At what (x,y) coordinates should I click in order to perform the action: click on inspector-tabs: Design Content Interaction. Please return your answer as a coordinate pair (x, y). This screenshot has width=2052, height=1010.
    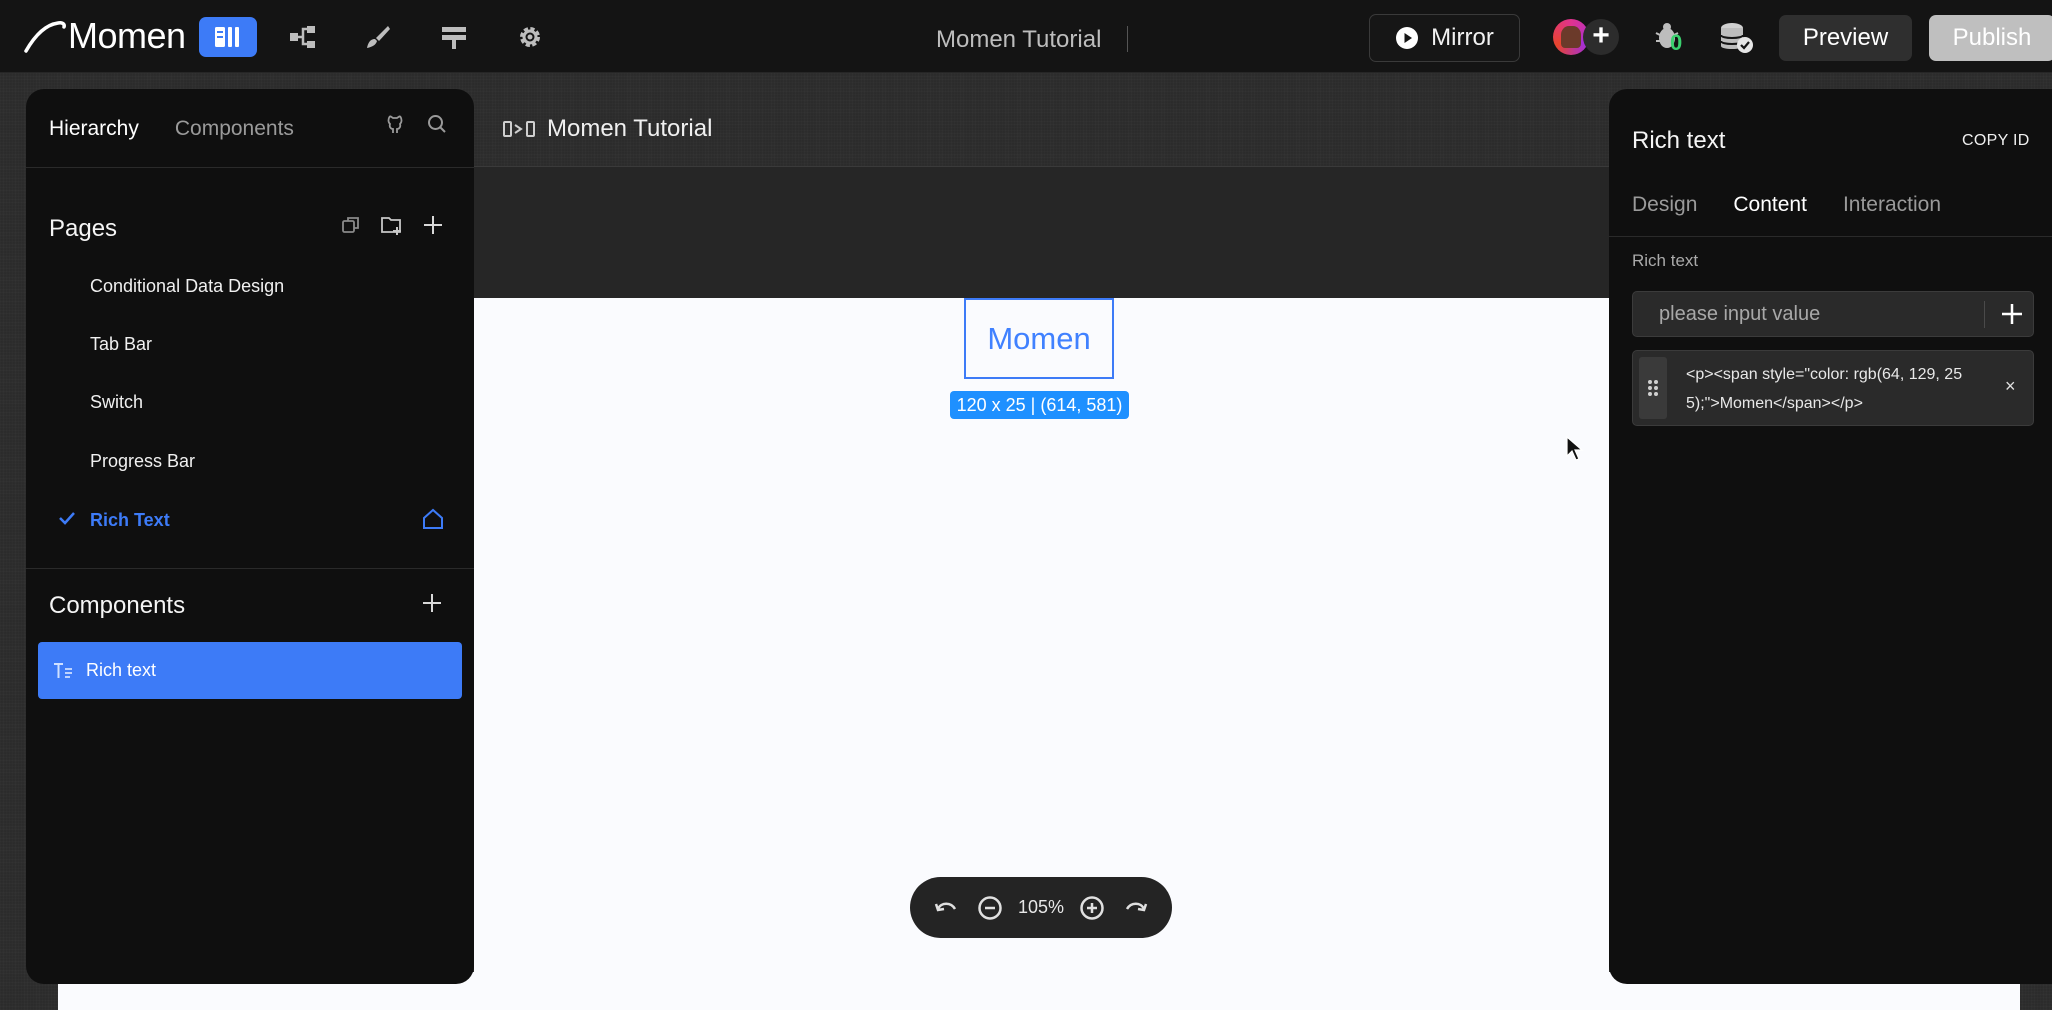
    Looking at the image, I should click on (1786, 205).